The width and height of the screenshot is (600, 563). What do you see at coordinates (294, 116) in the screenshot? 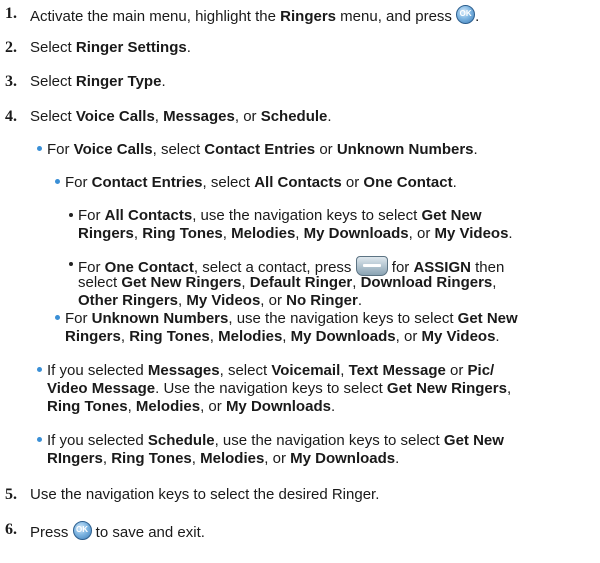
I see `menu-name: Schedule` at bounding box center [294, 116].